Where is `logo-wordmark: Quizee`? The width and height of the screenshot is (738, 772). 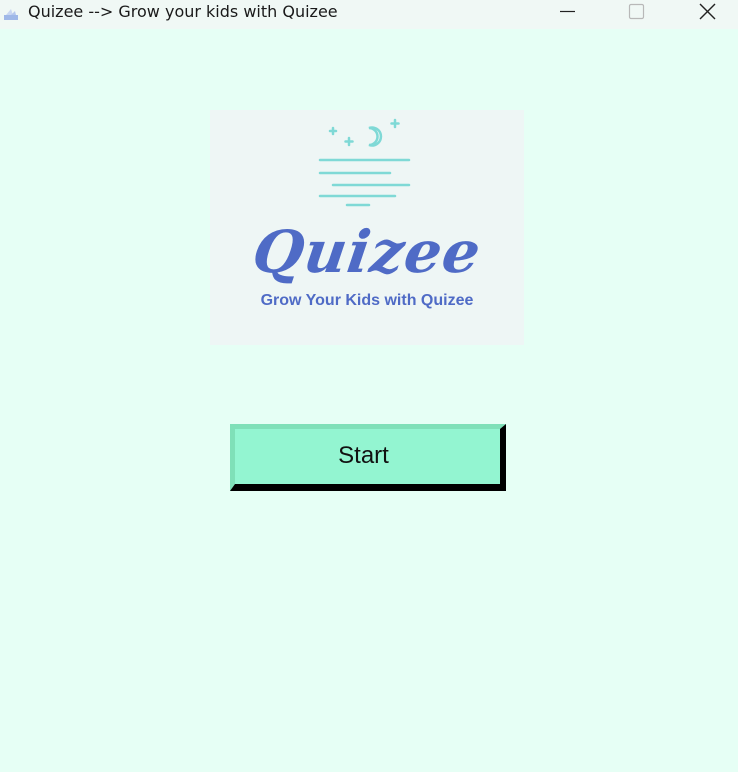
logo-wordmark: Quizee is located at coordinates (367, 252).